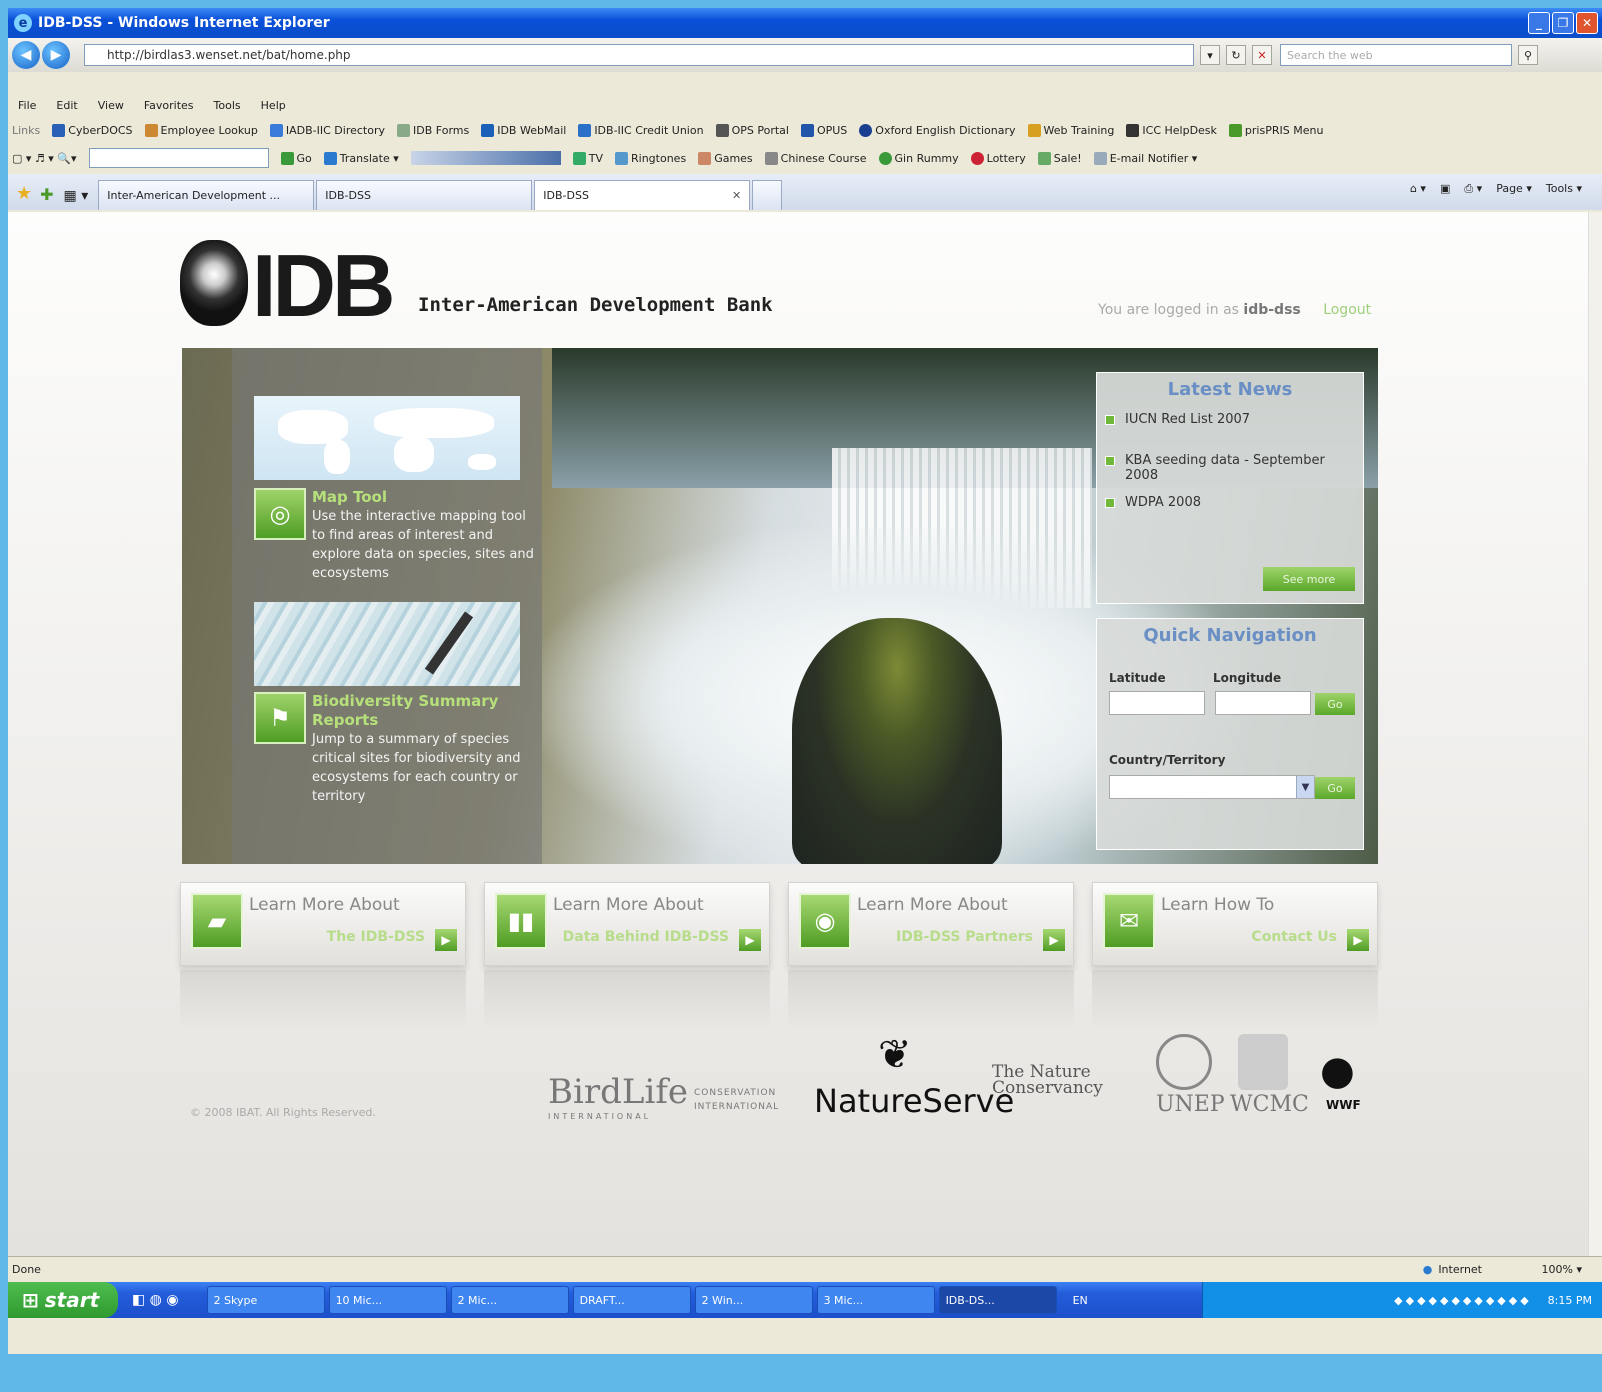  I want to click on link-item: OPUS, so click(823, 130).